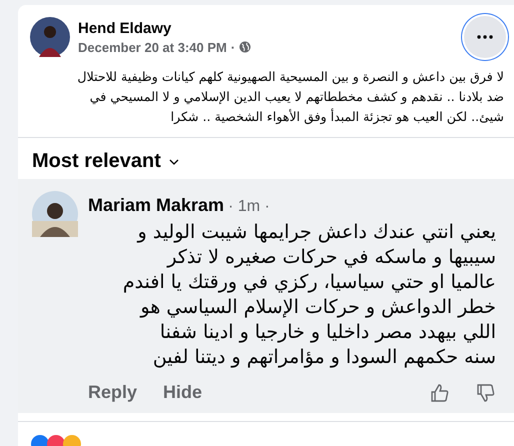 This screenshot has height=446, width=514. Describe the element at coordinates (96, 161) in the screenshot. I see `sort-dropdown: Most relevant` at that location.